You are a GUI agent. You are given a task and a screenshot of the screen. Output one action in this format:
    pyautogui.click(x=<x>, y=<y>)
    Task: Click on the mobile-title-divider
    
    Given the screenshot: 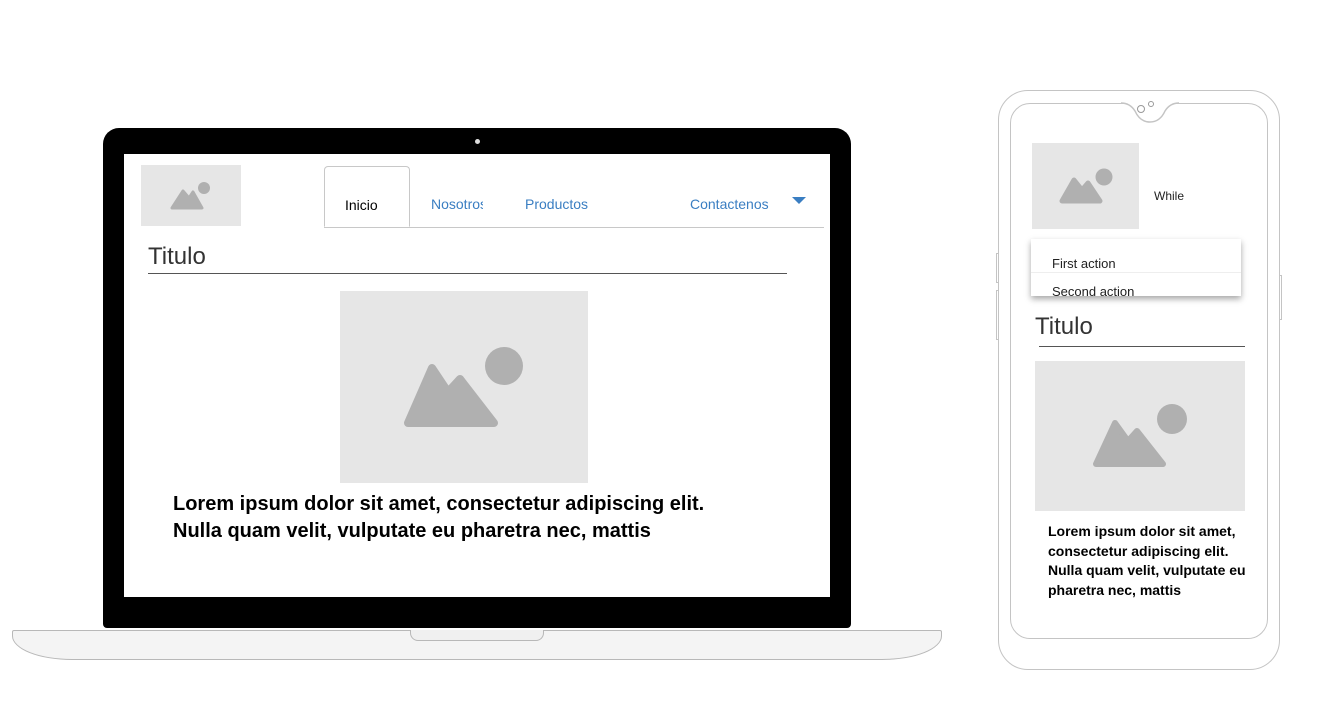 What is the action you would take?
    pyautogui.click(x=1142, y=346)
    